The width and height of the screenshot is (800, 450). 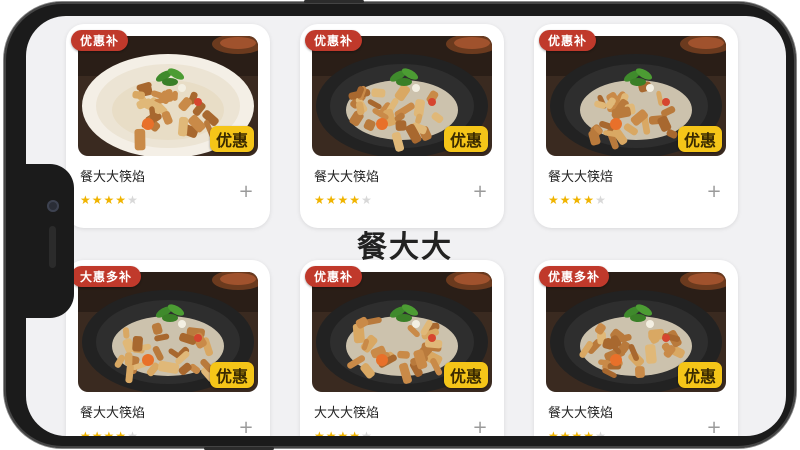 I want to click on promo-badge: 优惠多补, so click(x=574, y=276).